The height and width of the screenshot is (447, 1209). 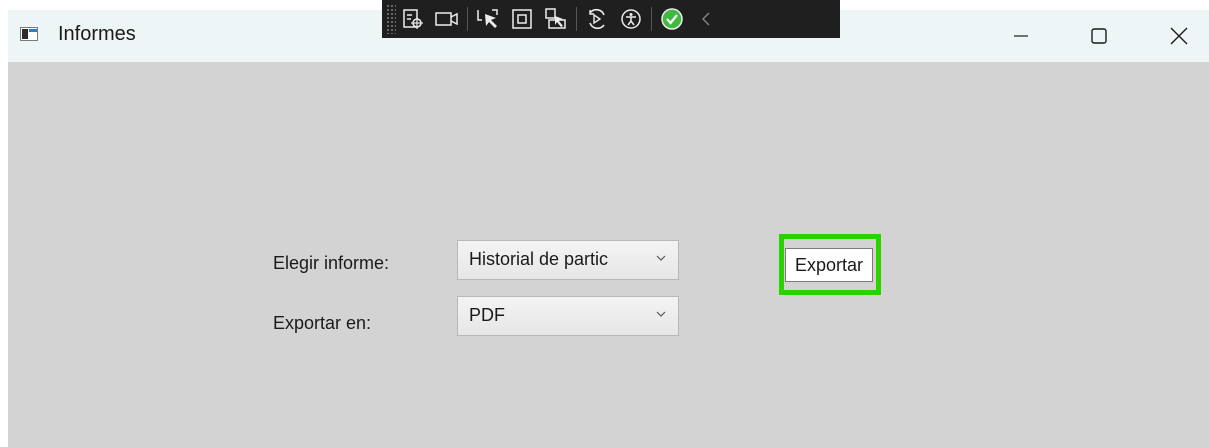 I want to click on minimize-button, so click(x=1021, y=36).